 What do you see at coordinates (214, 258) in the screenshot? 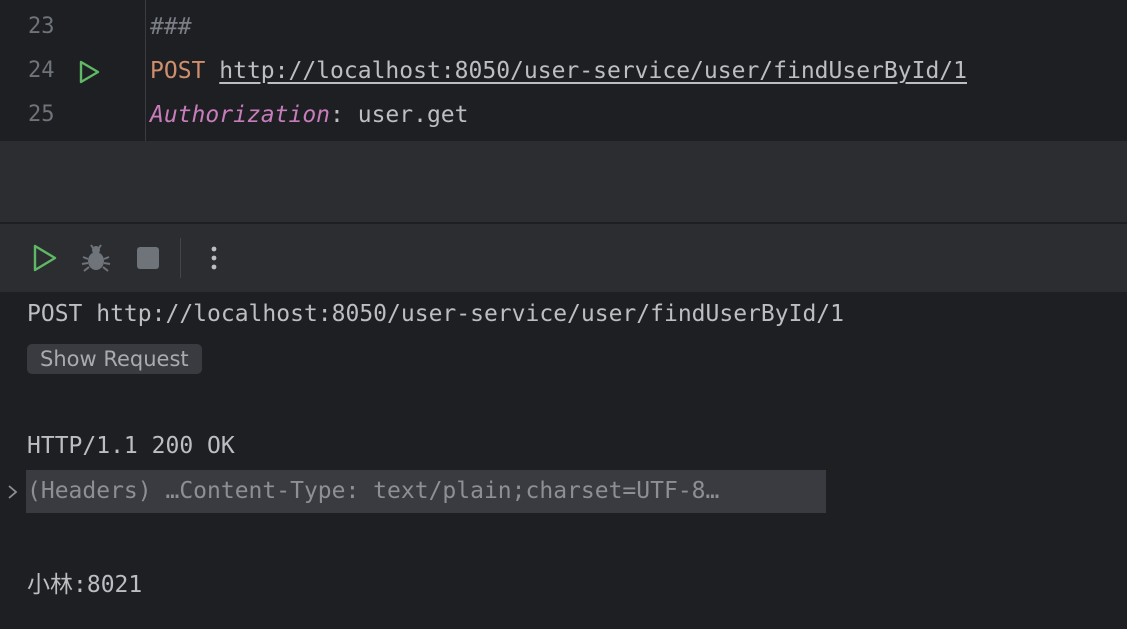
I see `more-options-icon` at bounding box center [214, 258].